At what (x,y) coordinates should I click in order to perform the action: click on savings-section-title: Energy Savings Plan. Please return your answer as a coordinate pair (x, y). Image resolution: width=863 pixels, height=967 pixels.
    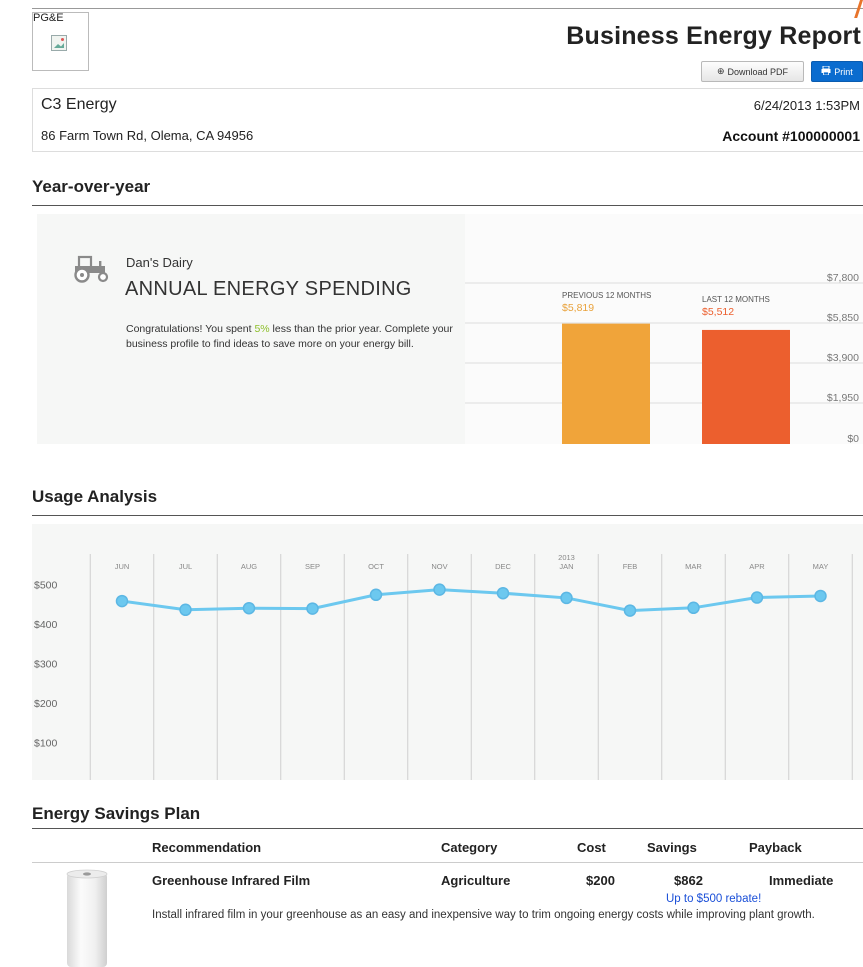
    Looking at the image, I should click on (116, 813).